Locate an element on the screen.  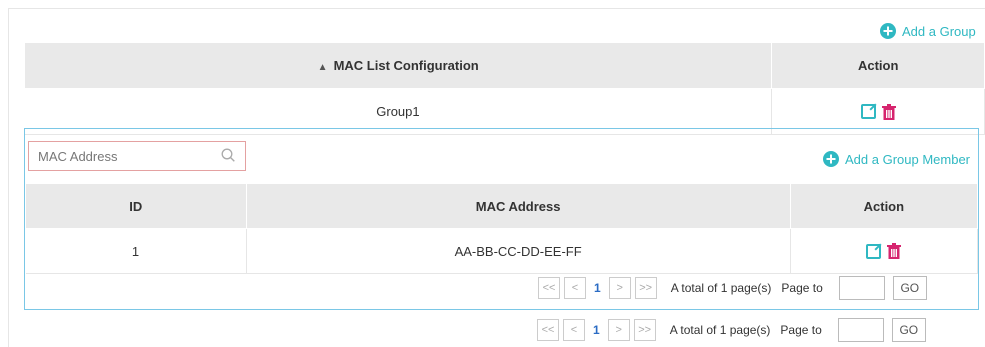
search-input is located at coordinates (124, 156).